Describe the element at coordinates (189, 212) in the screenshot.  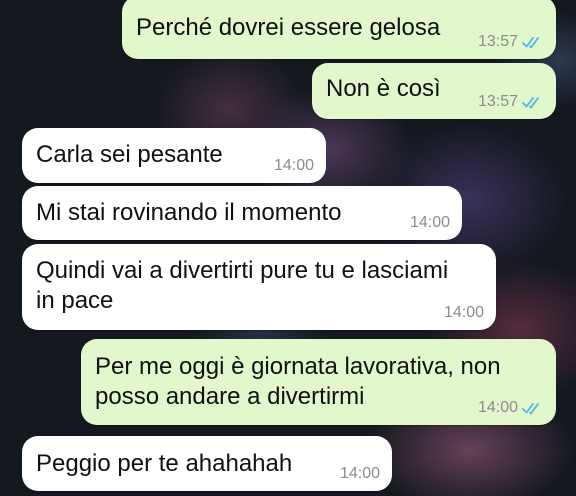
I see `message-text: Mi stai rovinando il momento` at that location.